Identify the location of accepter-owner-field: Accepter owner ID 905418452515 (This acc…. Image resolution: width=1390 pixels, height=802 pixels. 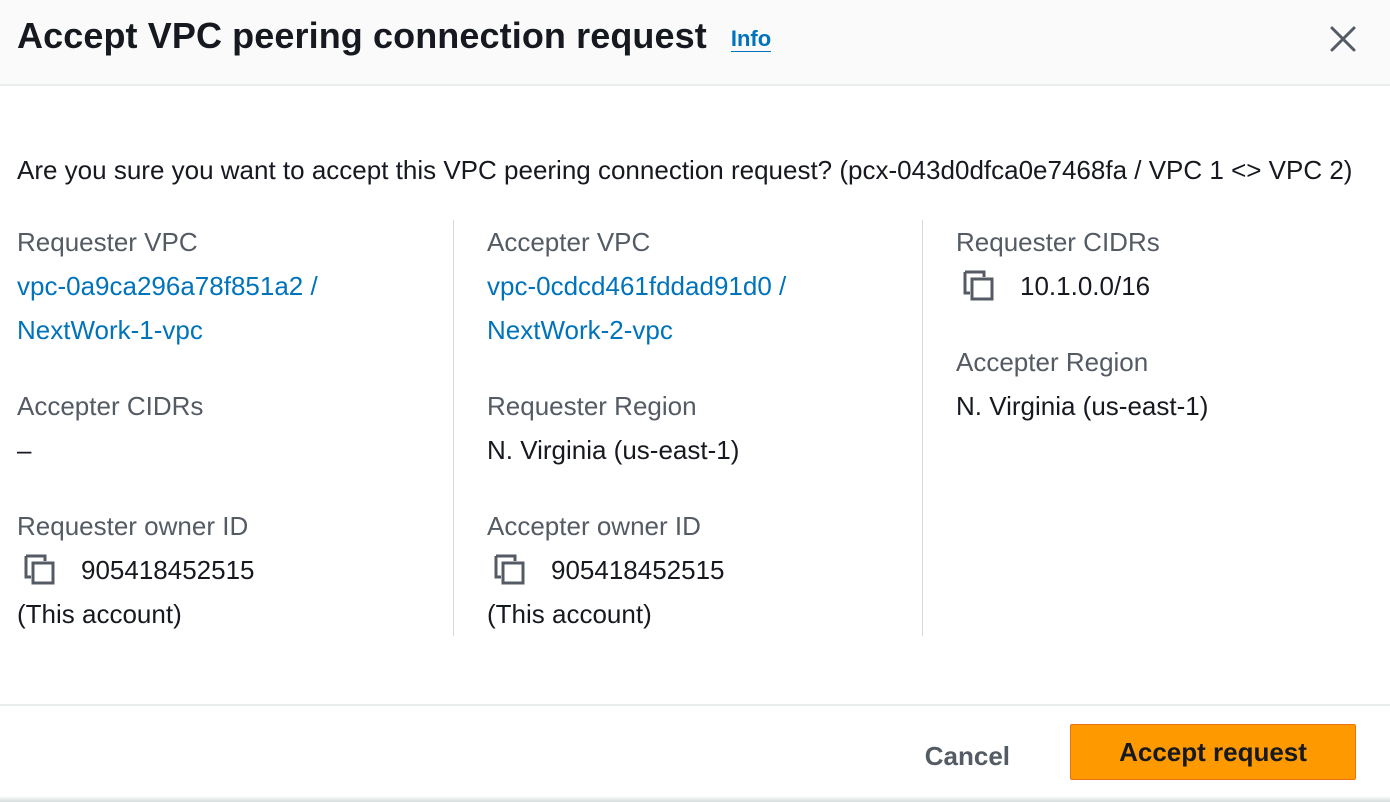
(704, 570).